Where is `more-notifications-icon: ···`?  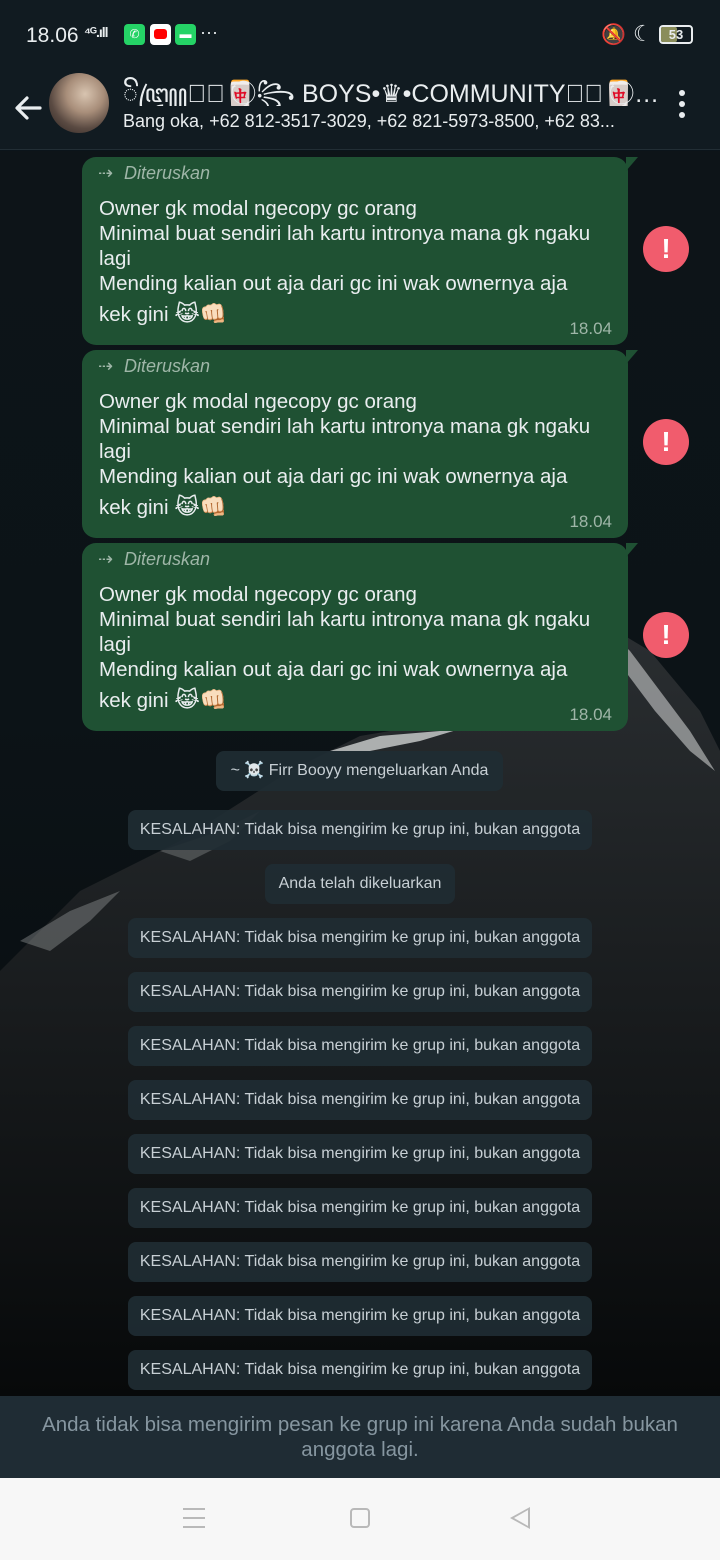 more-notifications-icon: ··· is located at coordinates (209, 32).